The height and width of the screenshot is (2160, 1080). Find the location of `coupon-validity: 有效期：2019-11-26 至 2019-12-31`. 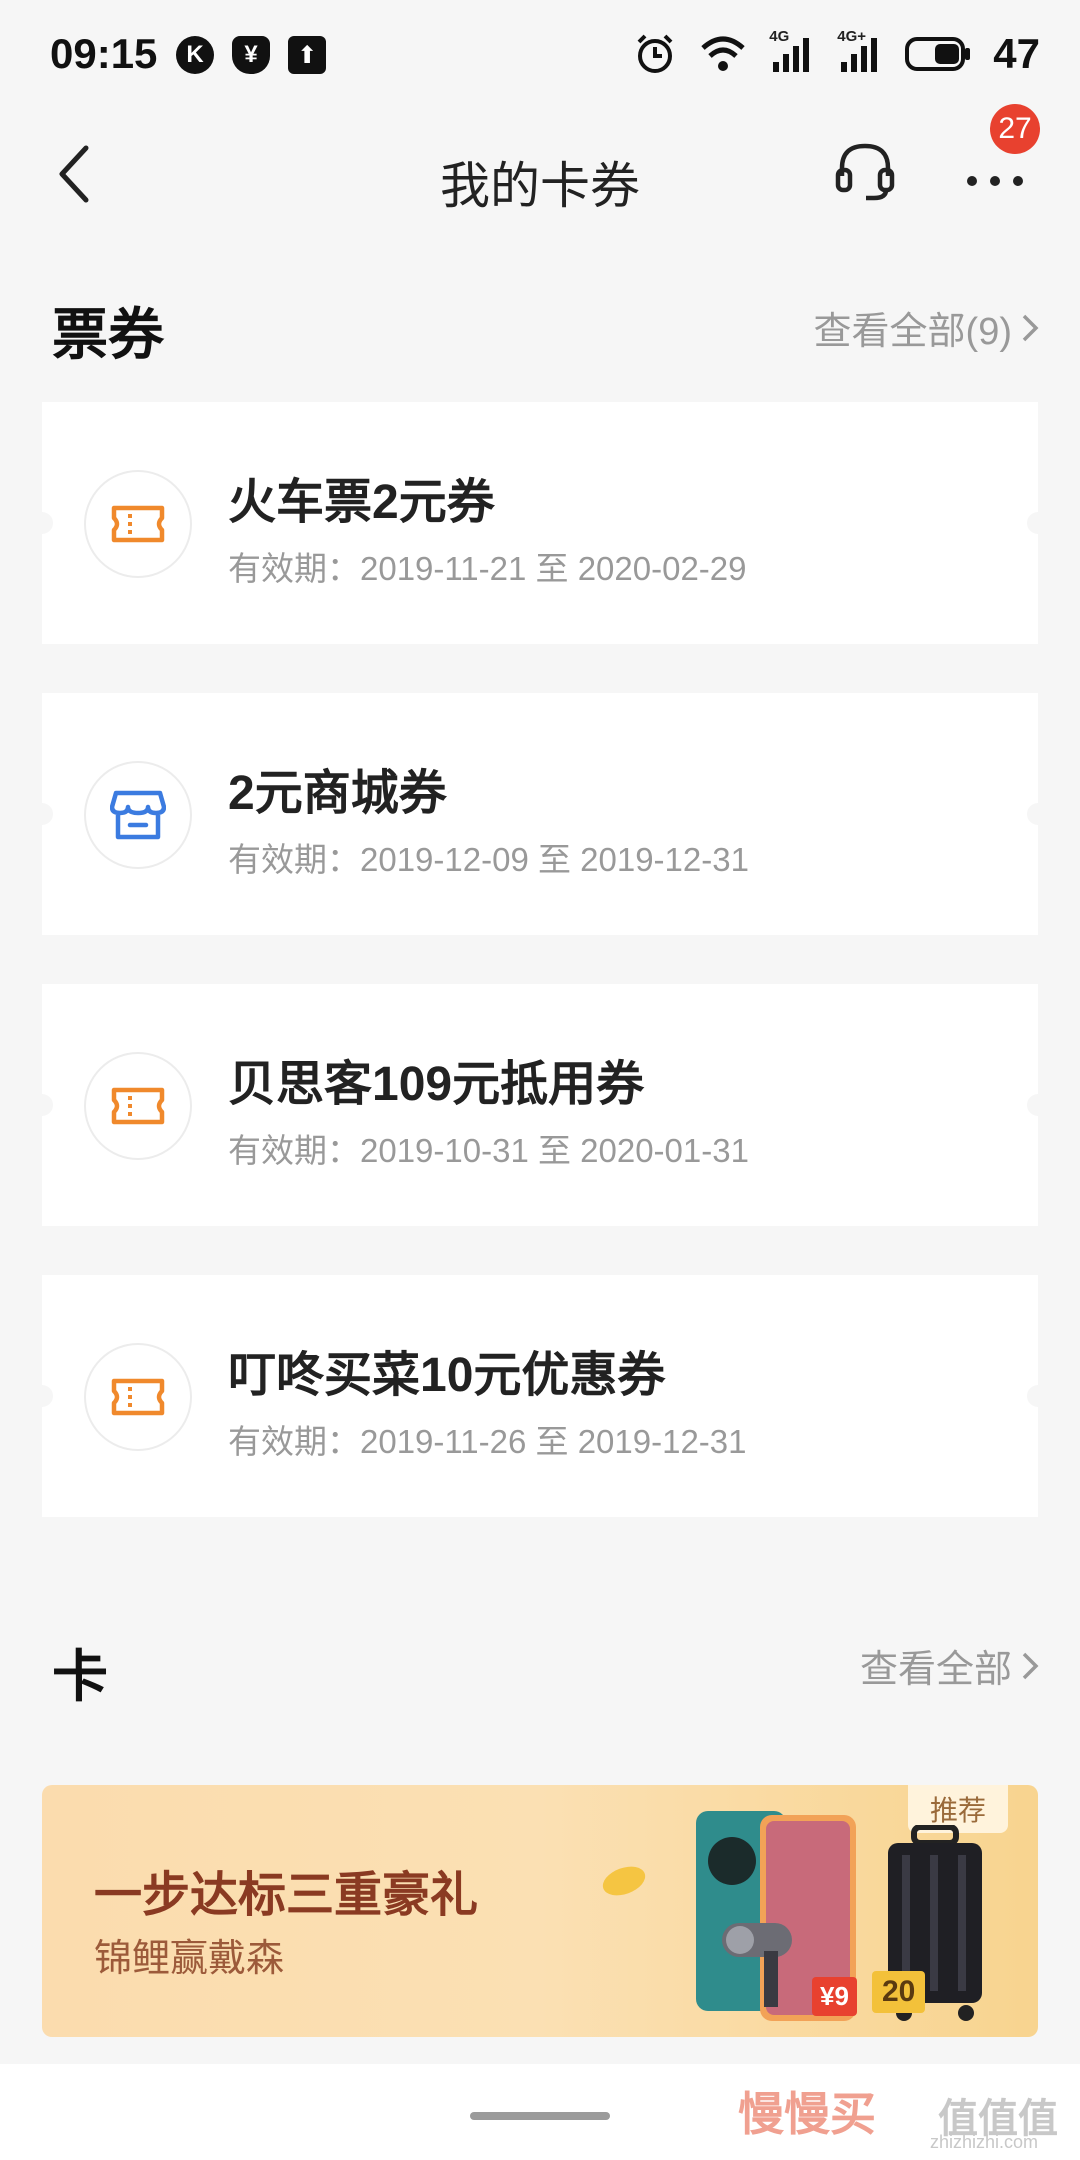

coupon-validity: 有效期：2019-11-26 至 2019-12-31 is located at coordinates (487, 1441).